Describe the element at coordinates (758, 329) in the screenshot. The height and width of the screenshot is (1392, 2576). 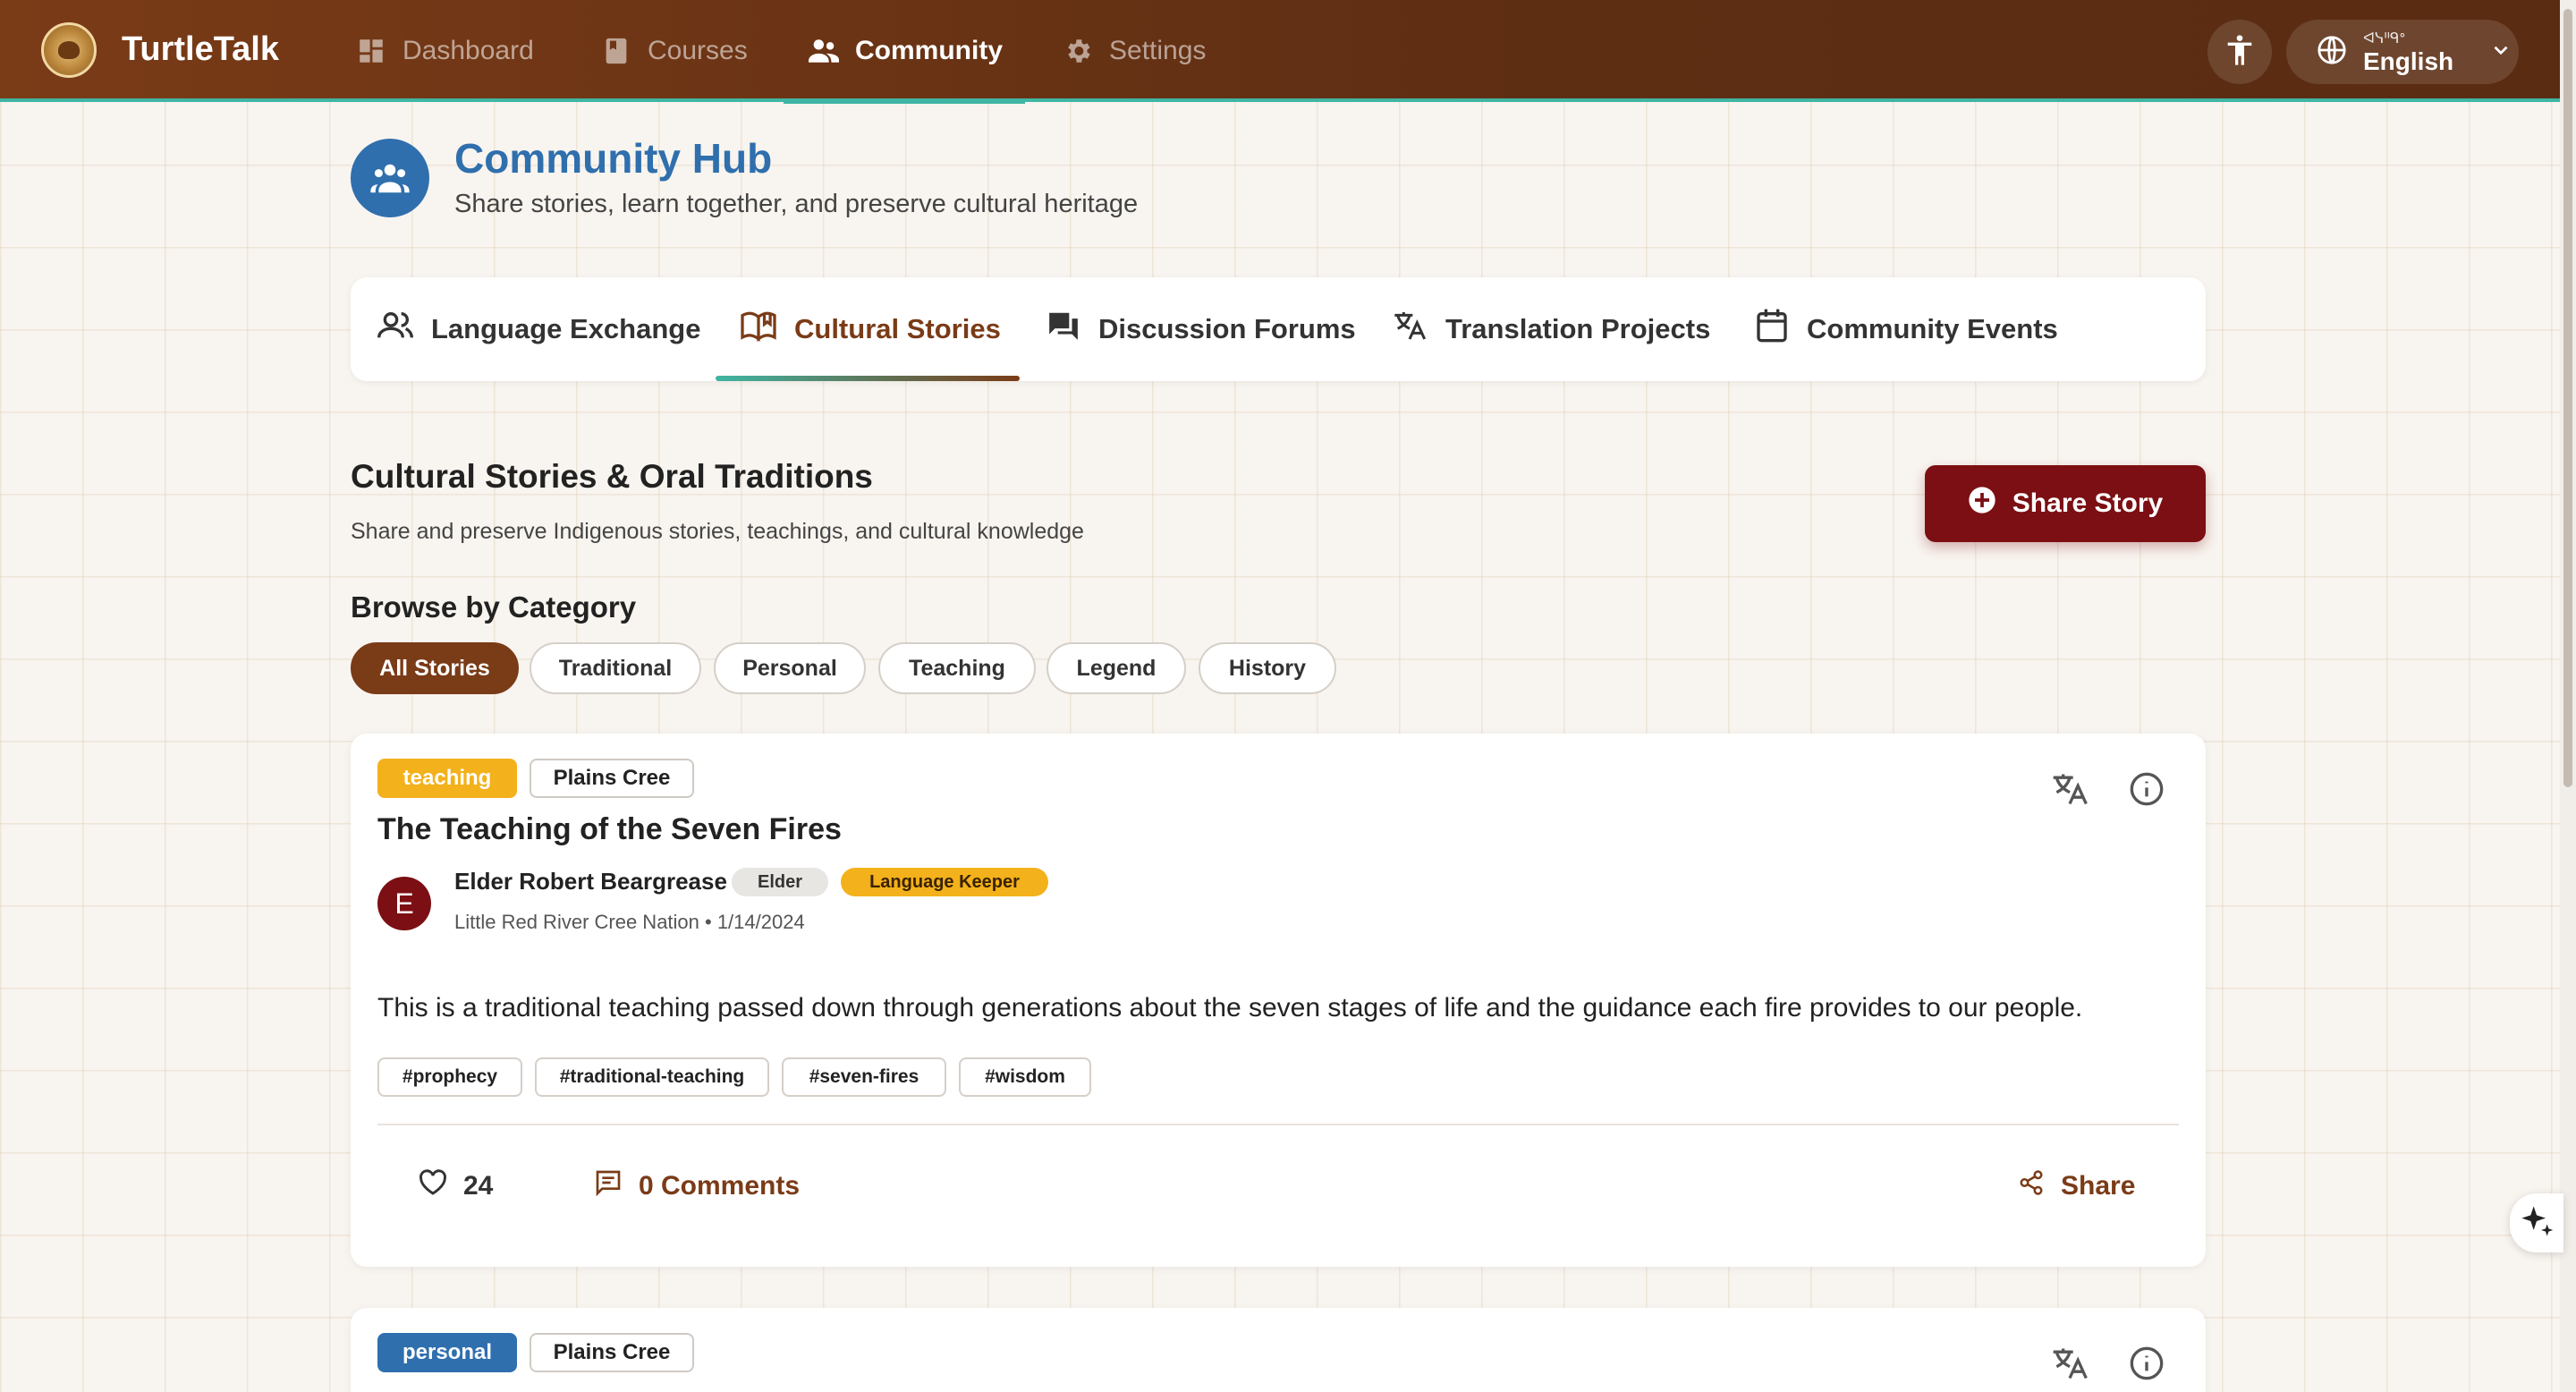
I see `open-book-icon` at that location.